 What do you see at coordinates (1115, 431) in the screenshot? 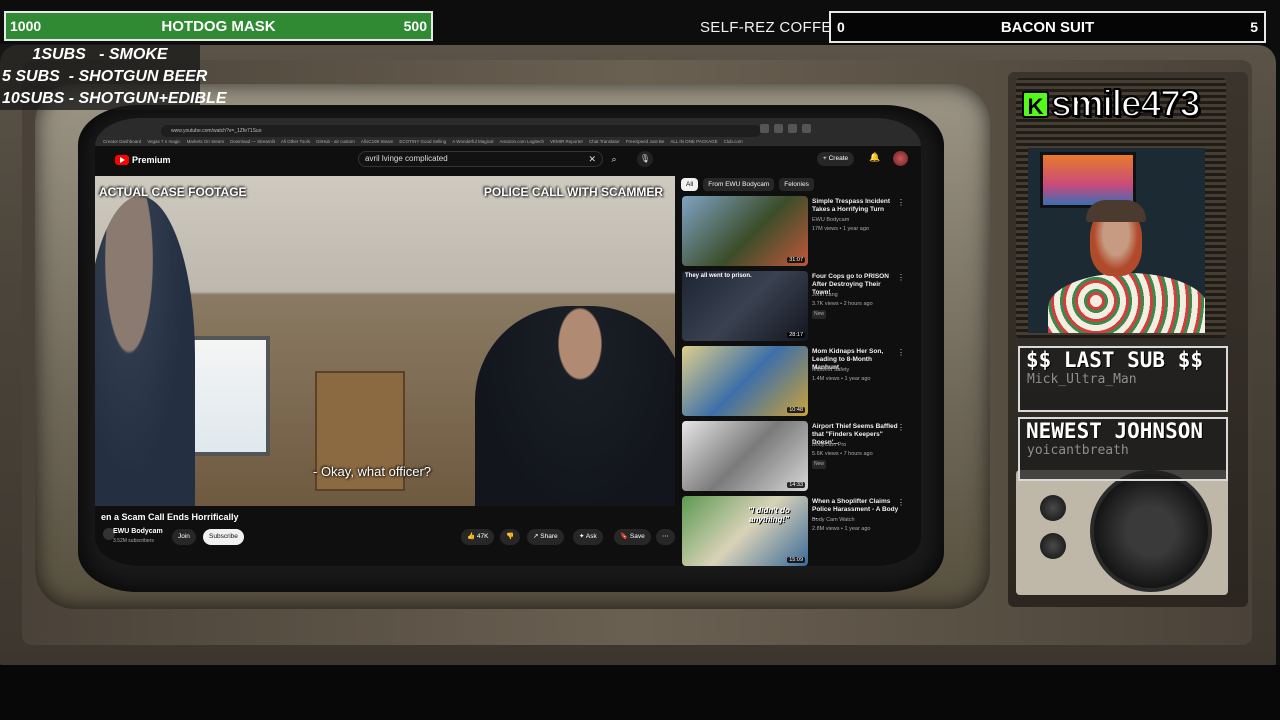
I see `newest-johnson-label: NEWEST JOHNSON` at bounding box center [1115, 431].